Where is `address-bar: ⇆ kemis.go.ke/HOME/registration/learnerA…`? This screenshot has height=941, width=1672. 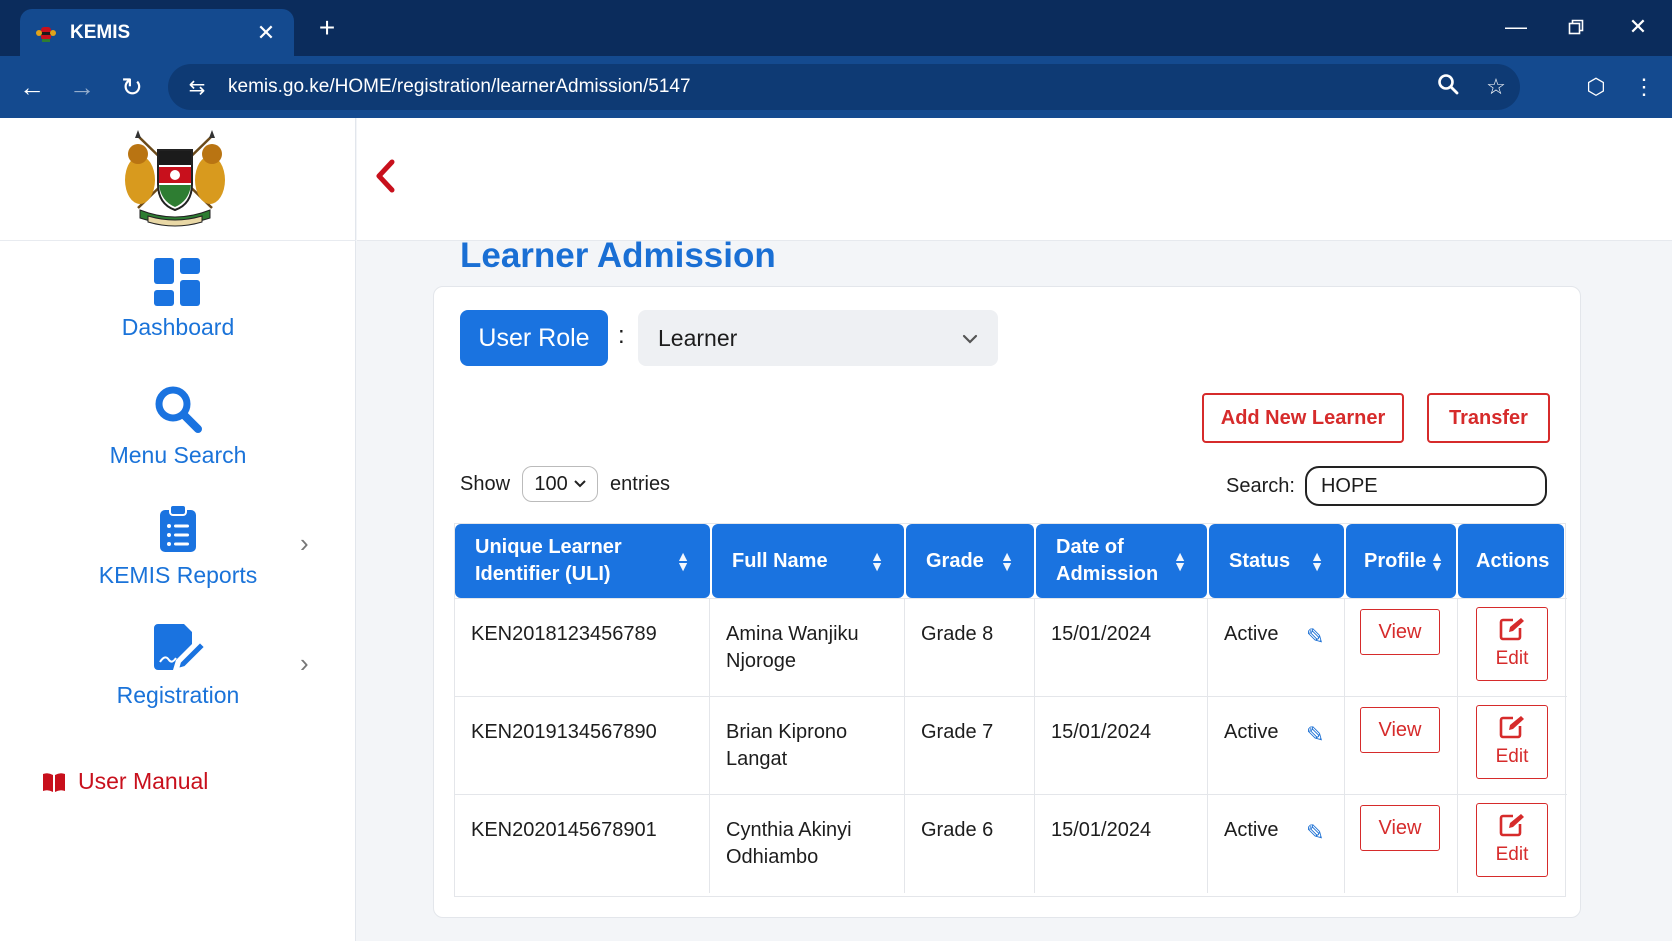
address-bar: ⇆ kemis.go.ke/HOME/registration/learnerA… is located at coordinates (844, 87).